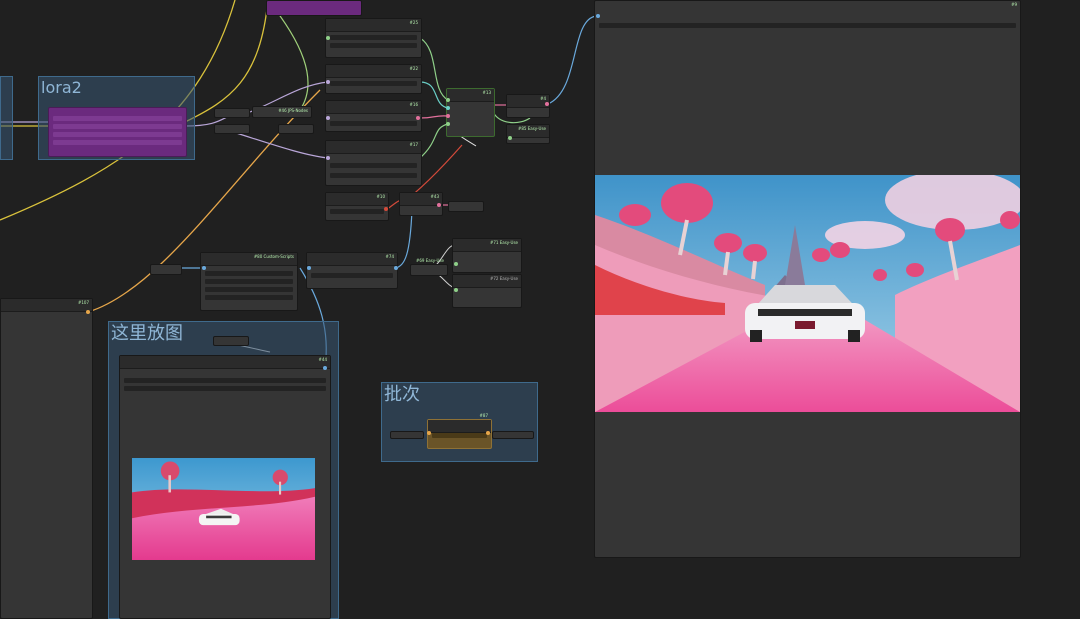 The height and width of the screenshot is (619, 1080). Describe the element at coordinates (147, 333) in the screenshot. I see `group-title-place-image: 这里放图` at that location.